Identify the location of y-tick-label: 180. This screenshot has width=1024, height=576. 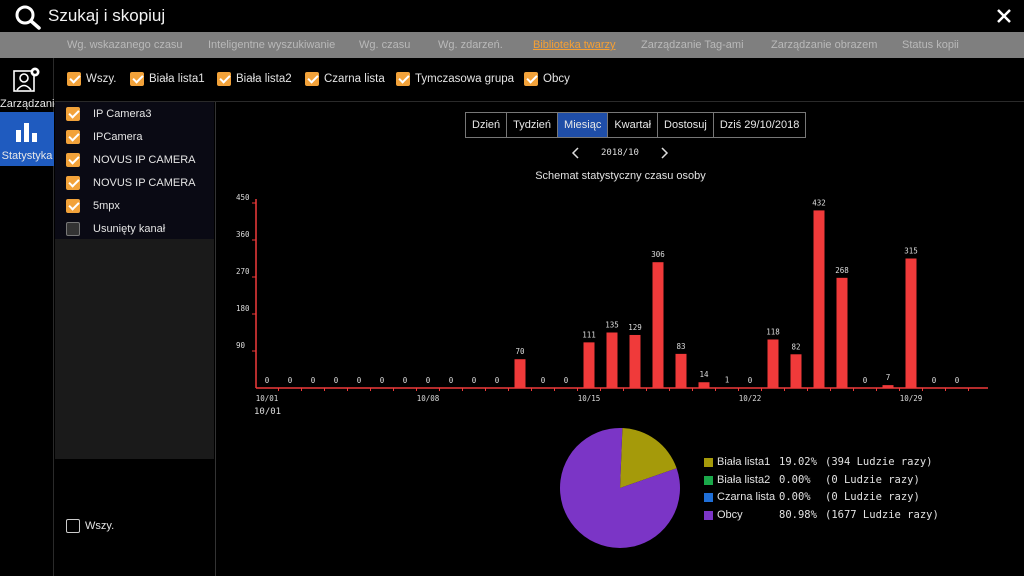
(243, 308).